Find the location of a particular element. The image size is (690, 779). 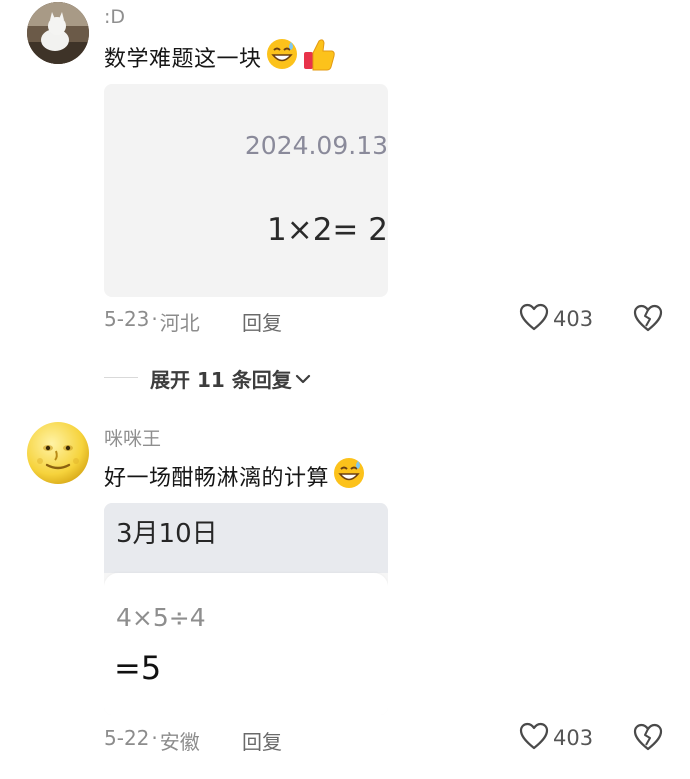

image-equation-text: 1×2= 2 is located at coordinates (327, 230).